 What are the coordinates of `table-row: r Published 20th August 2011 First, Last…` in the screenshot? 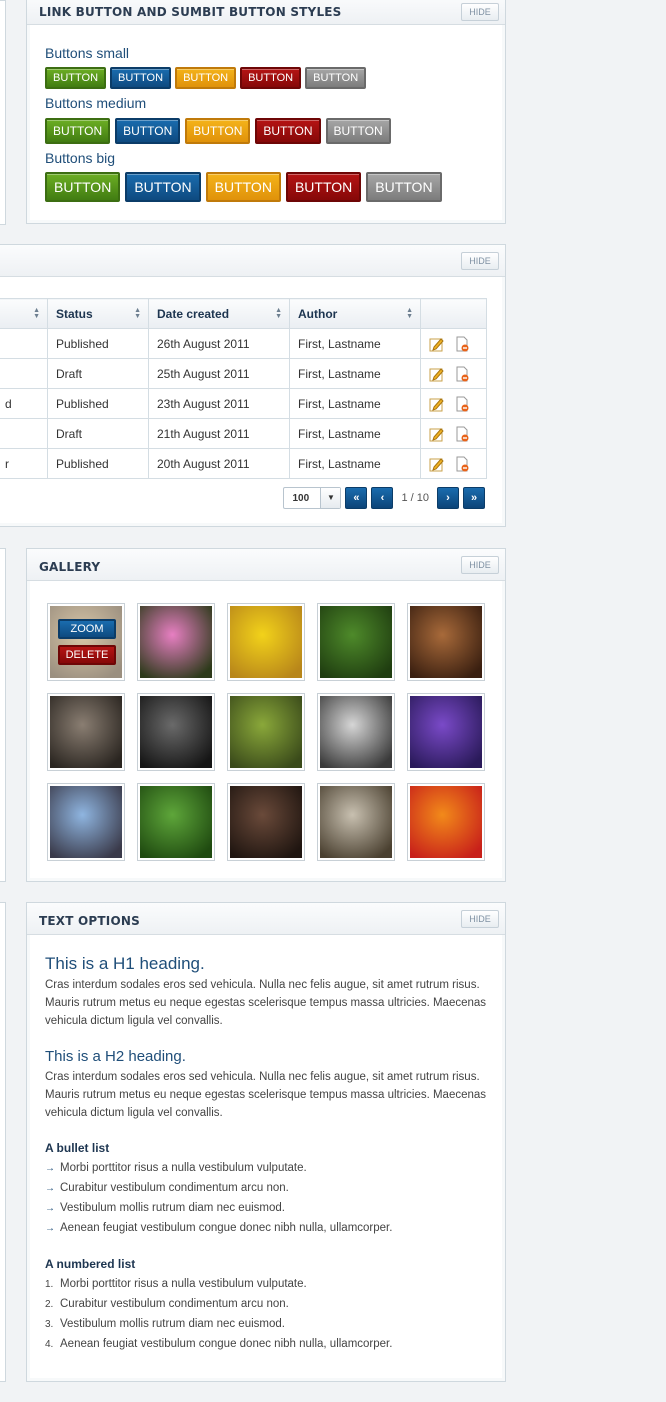 It's located at (243, 463).